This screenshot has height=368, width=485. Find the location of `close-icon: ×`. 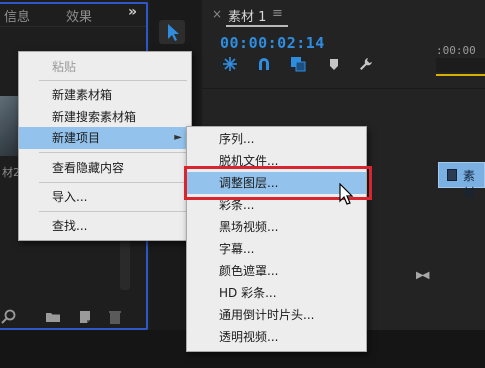

close-icon: × is located at coordinates (217, 14).